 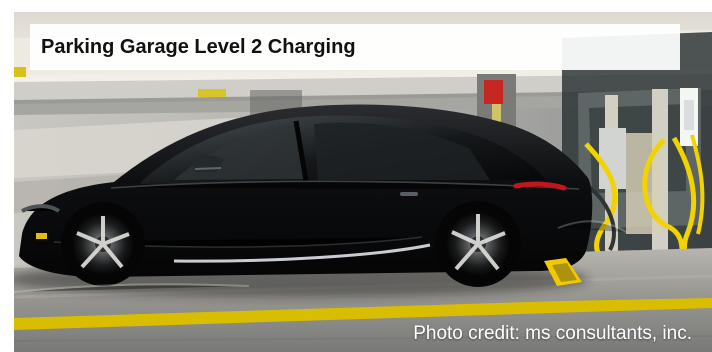 I want to click on photo-credit: Photo credit: ms consultants, inc., so click(x=552, y=333).